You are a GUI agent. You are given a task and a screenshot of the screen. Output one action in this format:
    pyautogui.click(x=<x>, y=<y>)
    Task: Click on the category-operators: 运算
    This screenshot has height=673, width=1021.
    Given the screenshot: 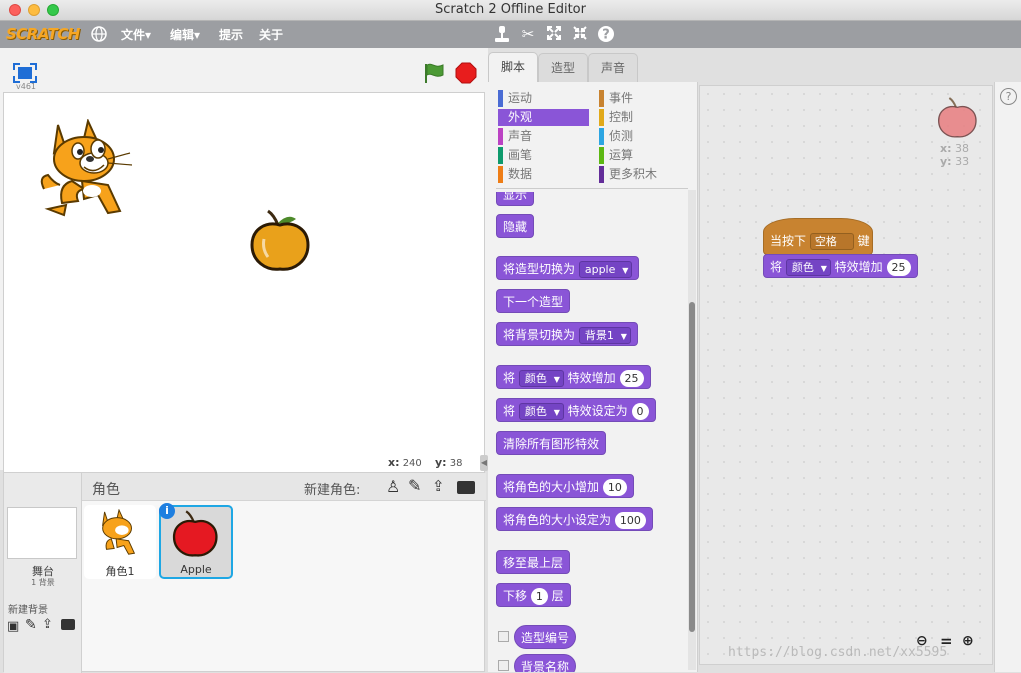 What is the action you would take?
    pyautogui.click(x=644, y=155)
    